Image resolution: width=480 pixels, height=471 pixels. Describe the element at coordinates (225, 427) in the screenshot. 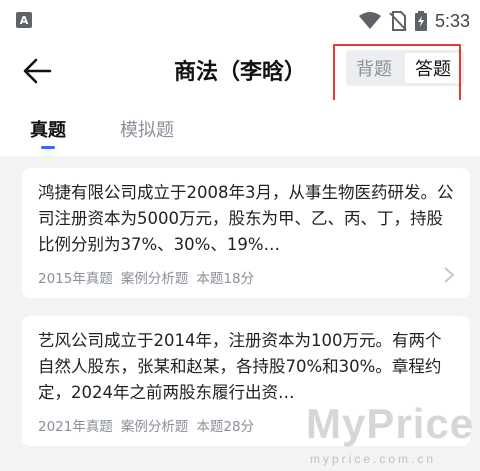

I see `question-score: 本题28分` at that location.